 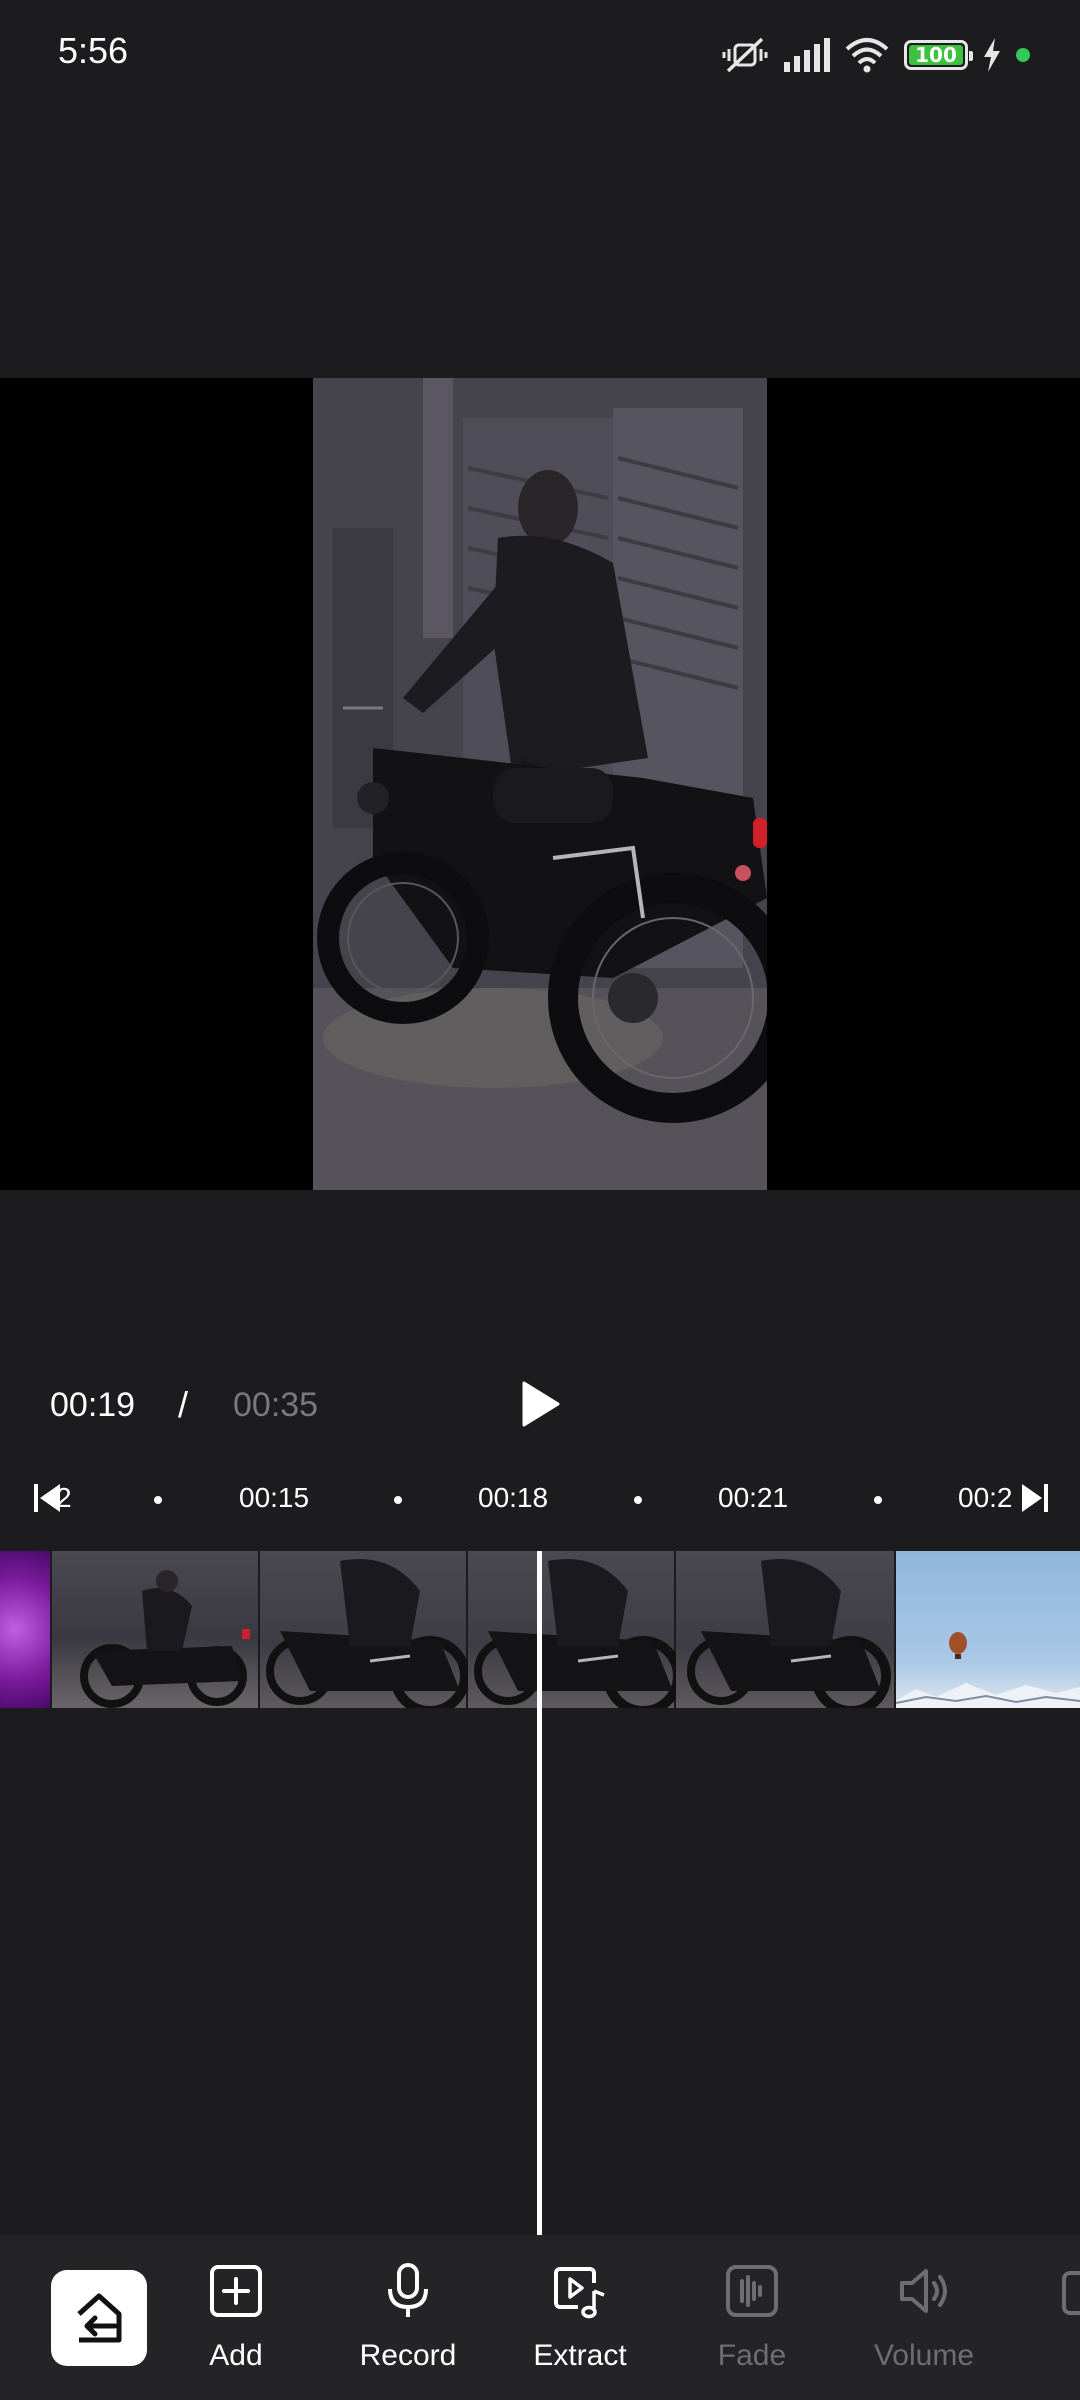 I want to click on next-tool-partial, so click(x=1071, y=2293).